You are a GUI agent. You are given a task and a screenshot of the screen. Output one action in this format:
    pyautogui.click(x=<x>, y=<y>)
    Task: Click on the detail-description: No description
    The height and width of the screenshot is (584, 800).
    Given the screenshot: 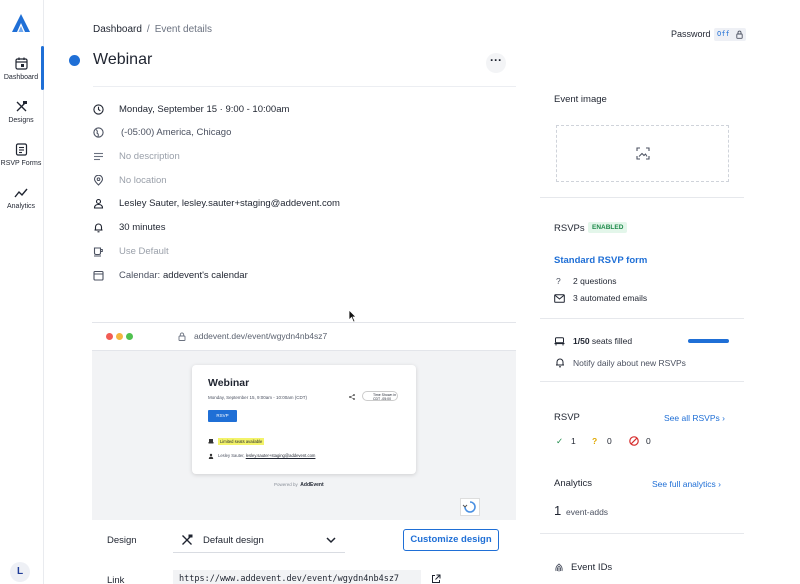 What is the action you would take?
    pyautogui.click(x=243, y=157)
    